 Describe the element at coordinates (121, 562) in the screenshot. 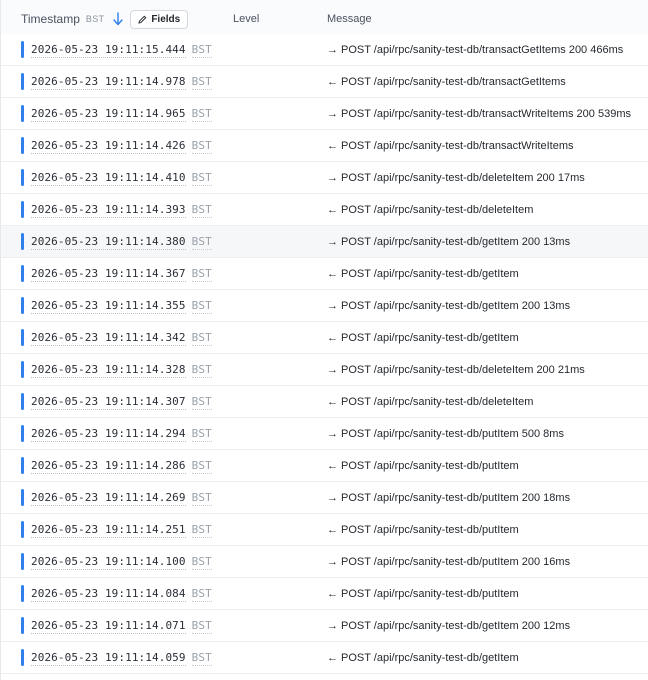

I see `timestamp-cell: 2026-05-23 19:11:14.100 BST` at that location.